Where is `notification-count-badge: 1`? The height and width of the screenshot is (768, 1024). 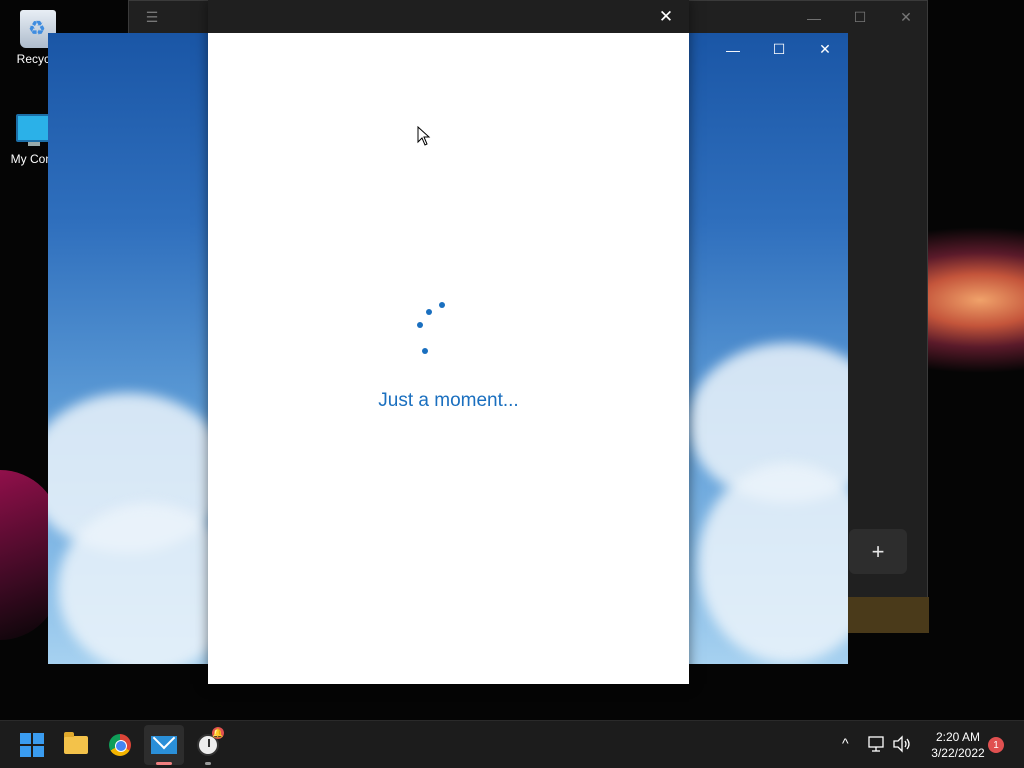 notification-count-badge: 1 is located at coordinates (996, 745).